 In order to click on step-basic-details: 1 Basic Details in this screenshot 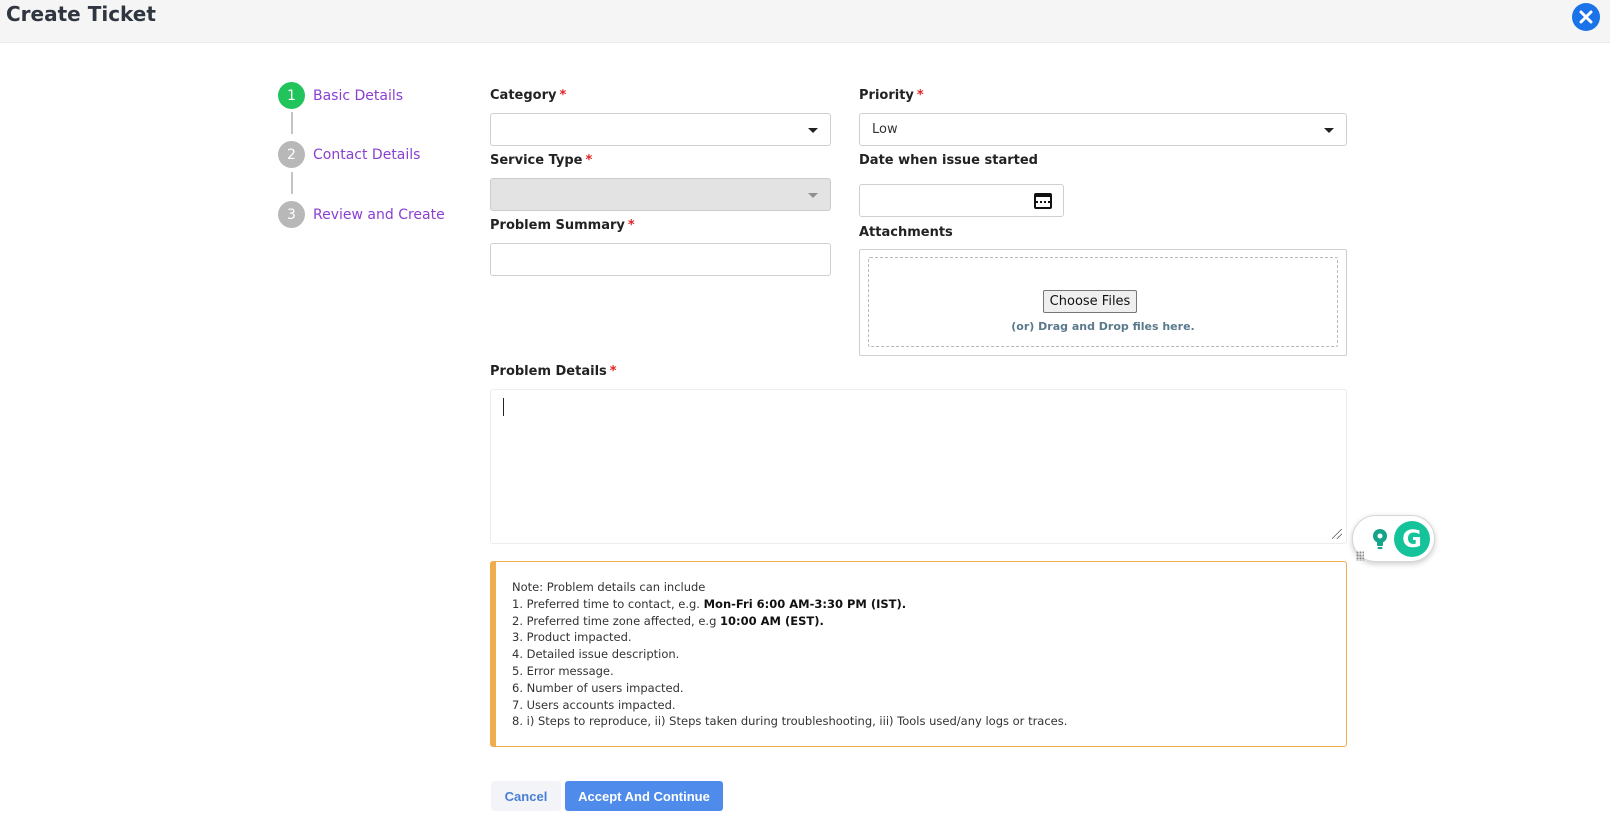, I will do `click(340, 95)`.